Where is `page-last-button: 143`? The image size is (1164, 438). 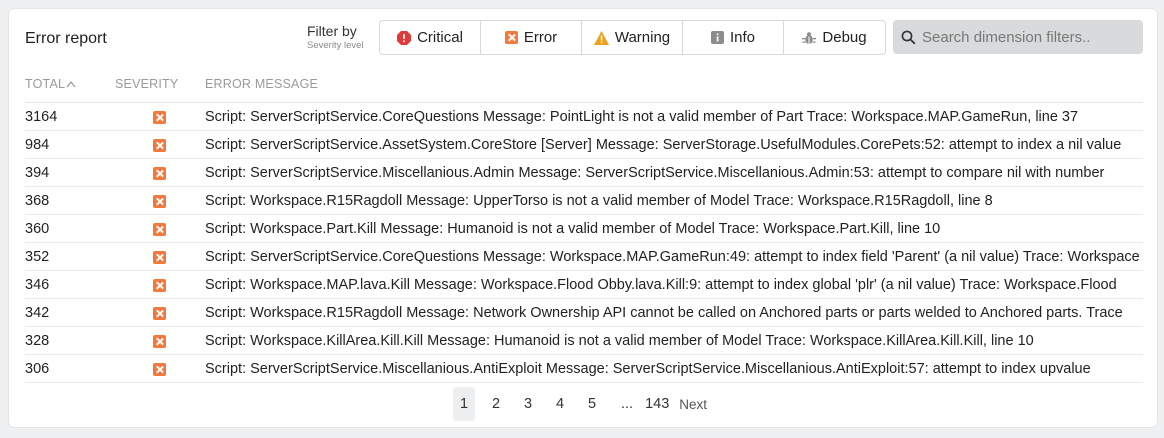
page-last-button: 143 is located at coordinates (657, 404).